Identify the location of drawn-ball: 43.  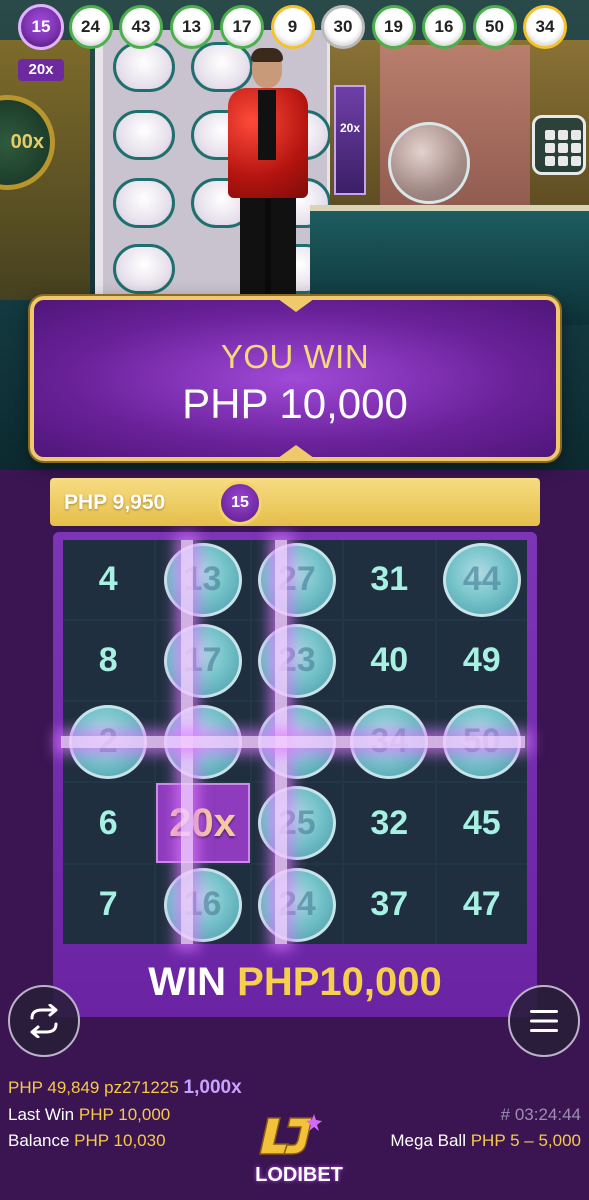
(141, 27).